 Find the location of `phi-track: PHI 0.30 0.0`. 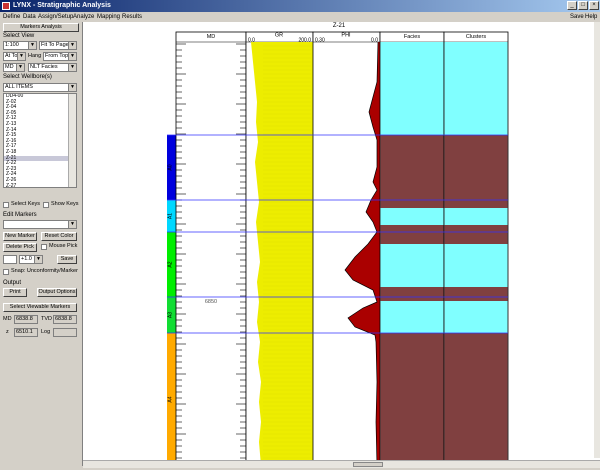

phi-track: PHI 0.30 0.0 is located at coordinates (346, 249).